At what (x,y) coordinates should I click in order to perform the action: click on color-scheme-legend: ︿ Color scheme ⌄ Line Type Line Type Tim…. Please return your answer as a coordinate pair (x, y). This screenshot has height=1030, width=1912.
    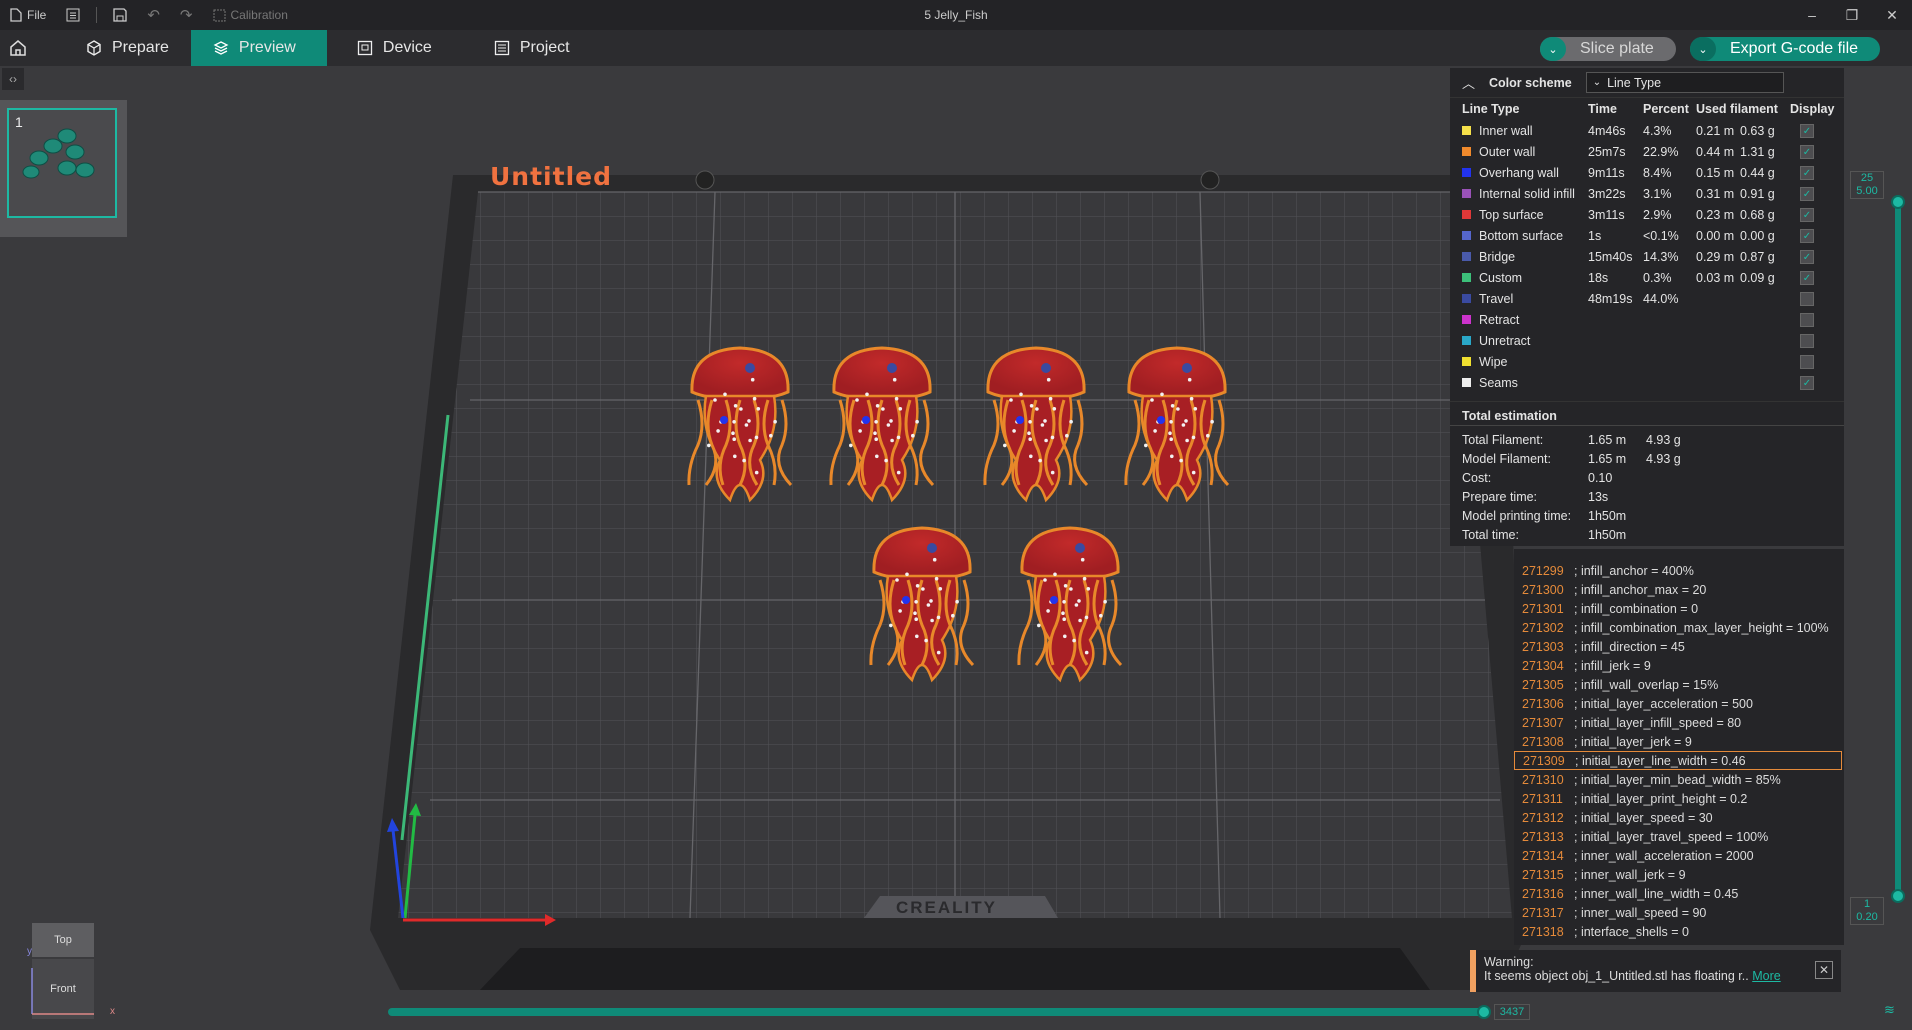
    Looking at the image, I should click on (1647, 307).